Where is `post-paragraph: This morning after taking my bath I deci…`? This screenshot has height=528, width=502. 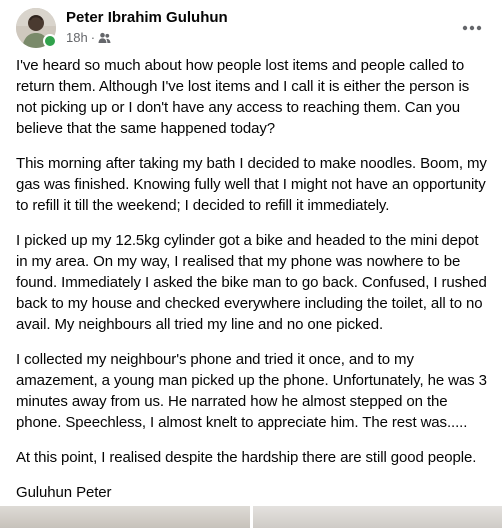
post-paragraph: This morning after taking my bath I deci… is located at coordinates (251, 184).